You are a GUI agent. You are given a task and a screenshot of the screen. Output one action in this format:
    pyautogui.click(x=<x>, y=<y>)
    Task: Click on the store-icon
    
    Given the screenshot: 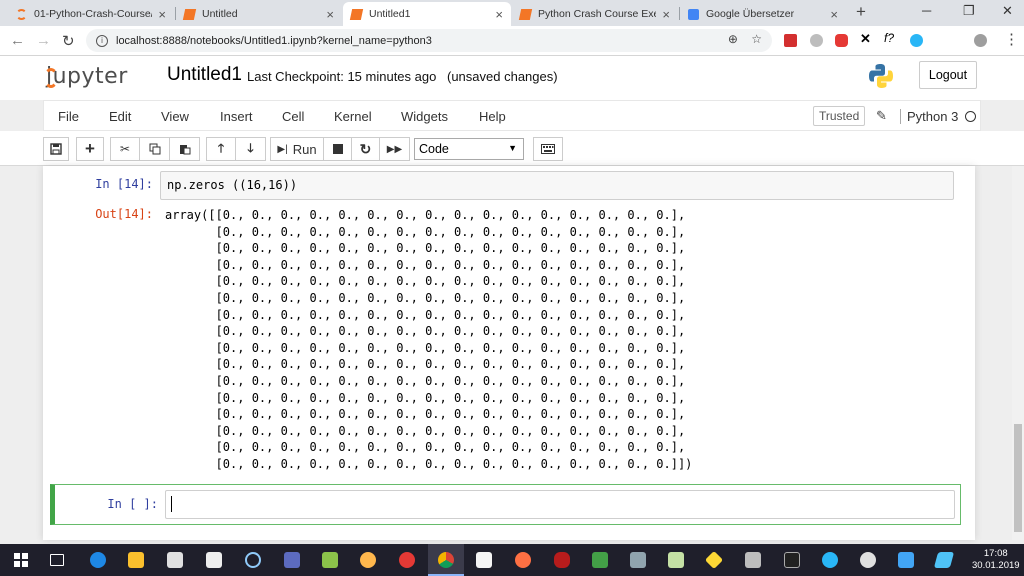 What is the action you would take?
    pyautogui.click(x=175, y=560)
    